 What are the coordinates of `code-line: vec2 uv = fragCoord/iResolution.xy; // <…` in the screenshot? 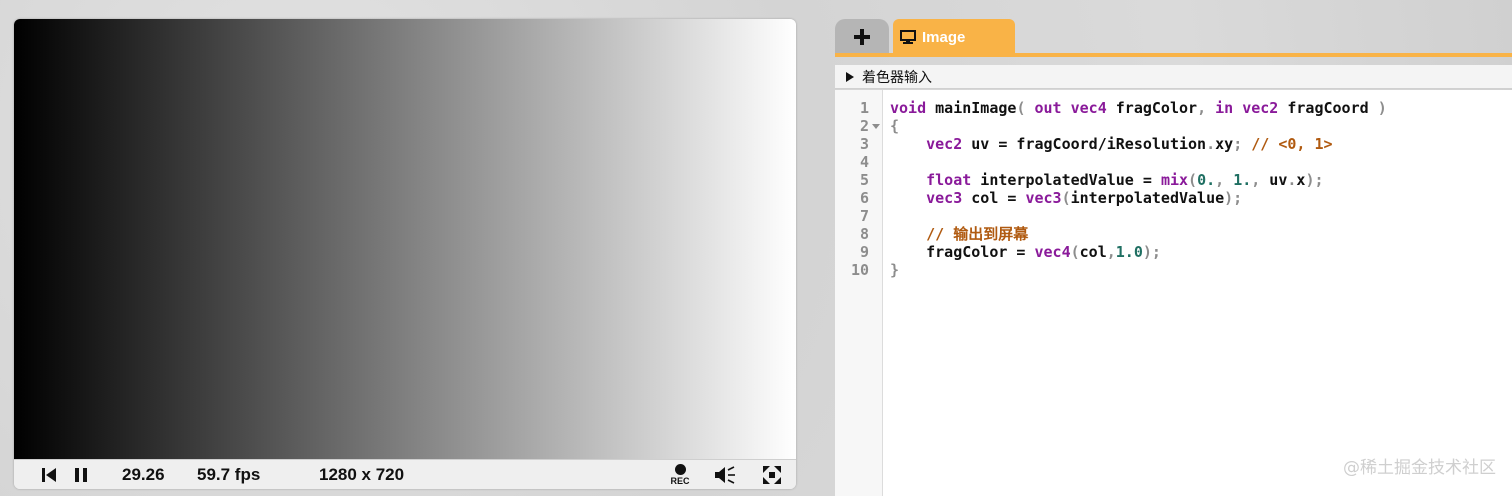 It's located at (1138, 144).